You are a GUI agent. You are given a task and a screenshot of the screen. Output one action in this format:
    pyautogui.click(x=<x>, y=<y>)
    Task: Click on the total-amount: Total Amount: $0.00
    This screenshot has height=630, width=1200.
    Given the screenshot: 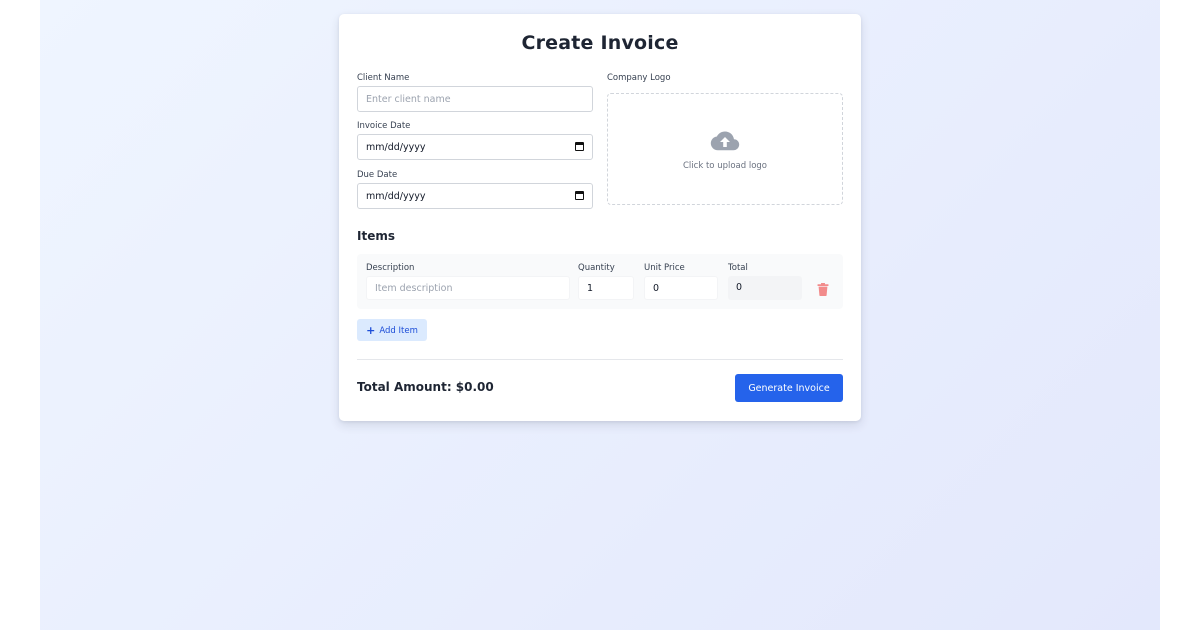 What is the action you would take?
    pyautogui.click(x=425, y=387)
    